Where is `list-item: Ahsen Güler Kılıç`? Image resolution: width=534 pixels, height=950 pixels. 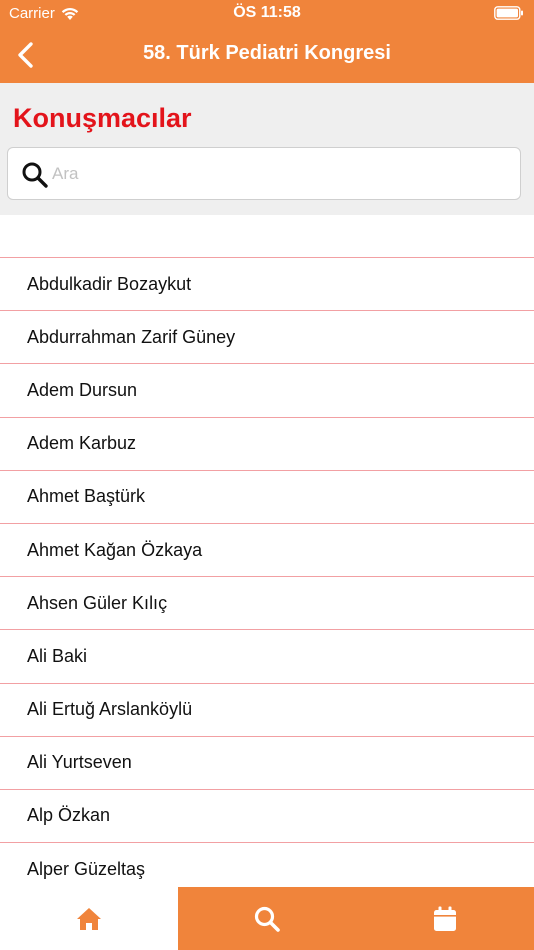
list-item: Ahsen Güler Kılıç is located at coordinates (267, 604).